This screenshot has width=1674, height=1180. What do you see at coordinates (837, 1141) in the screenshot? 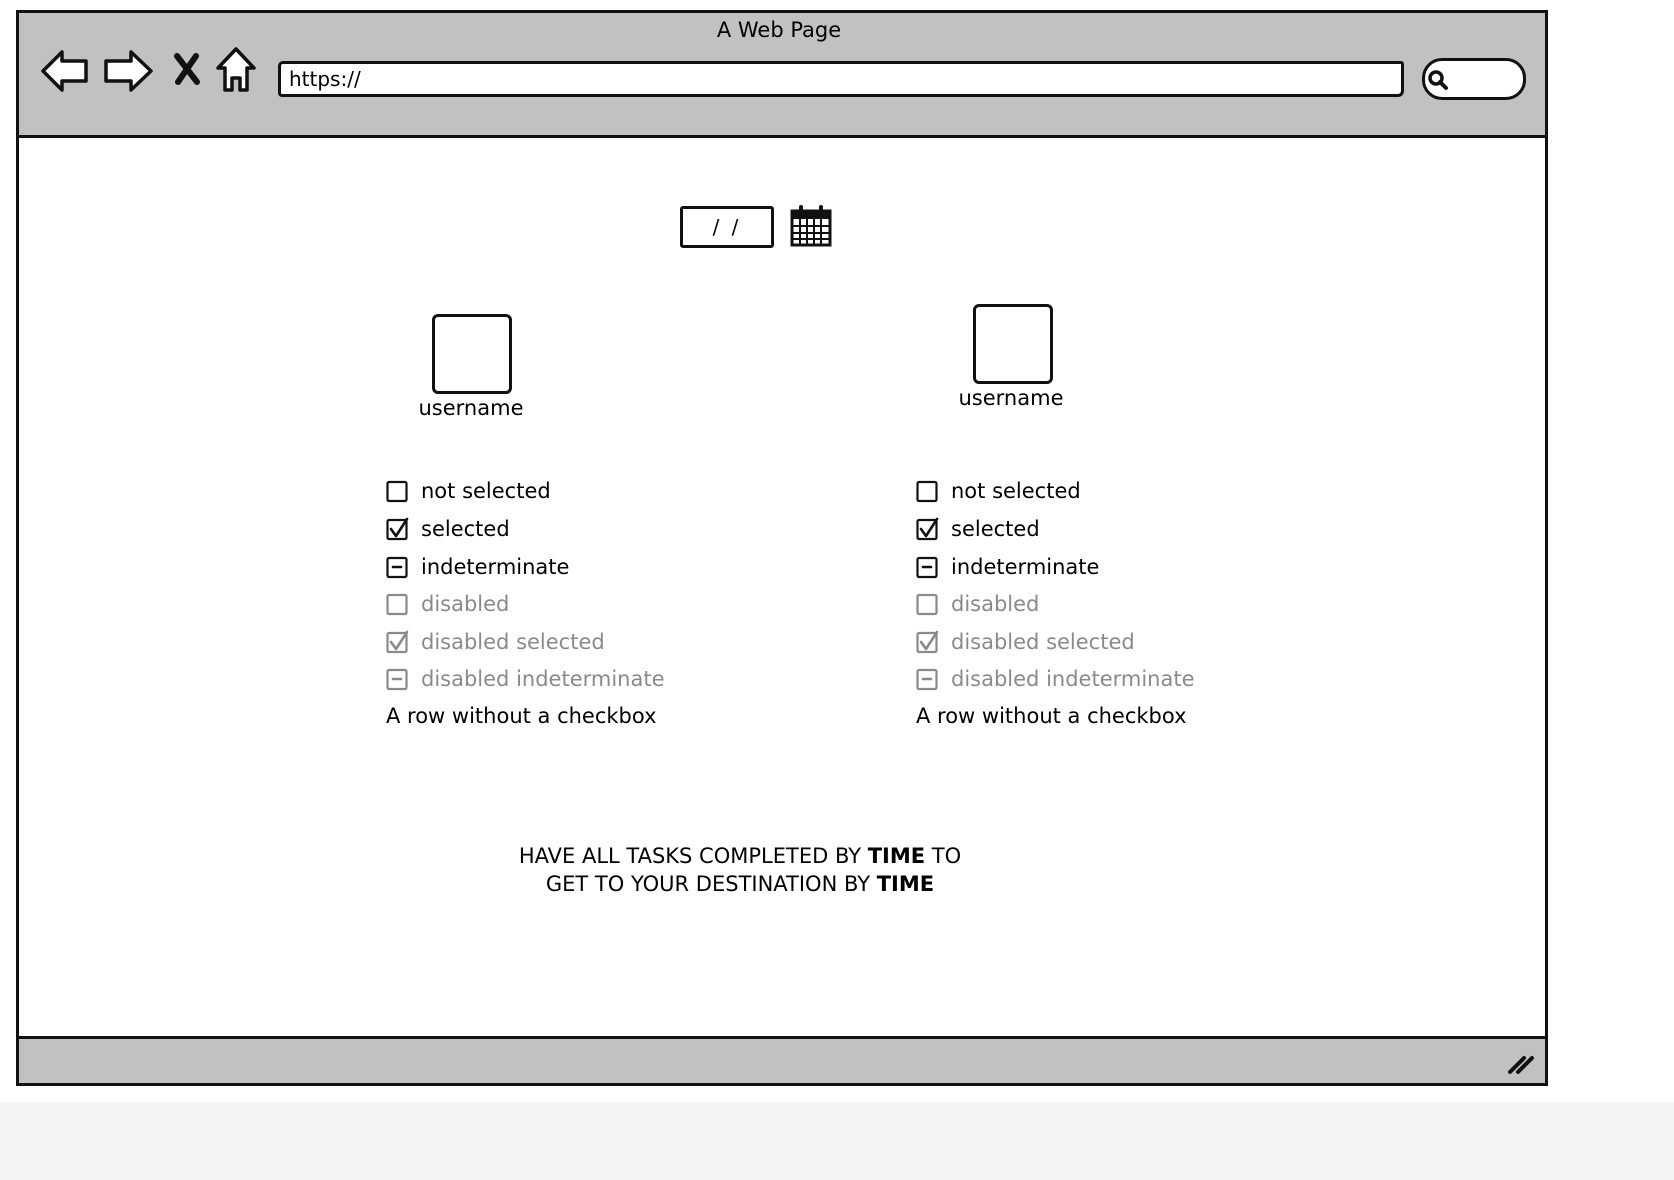
I see `footer-strip` at bounding box center [837, 1141].